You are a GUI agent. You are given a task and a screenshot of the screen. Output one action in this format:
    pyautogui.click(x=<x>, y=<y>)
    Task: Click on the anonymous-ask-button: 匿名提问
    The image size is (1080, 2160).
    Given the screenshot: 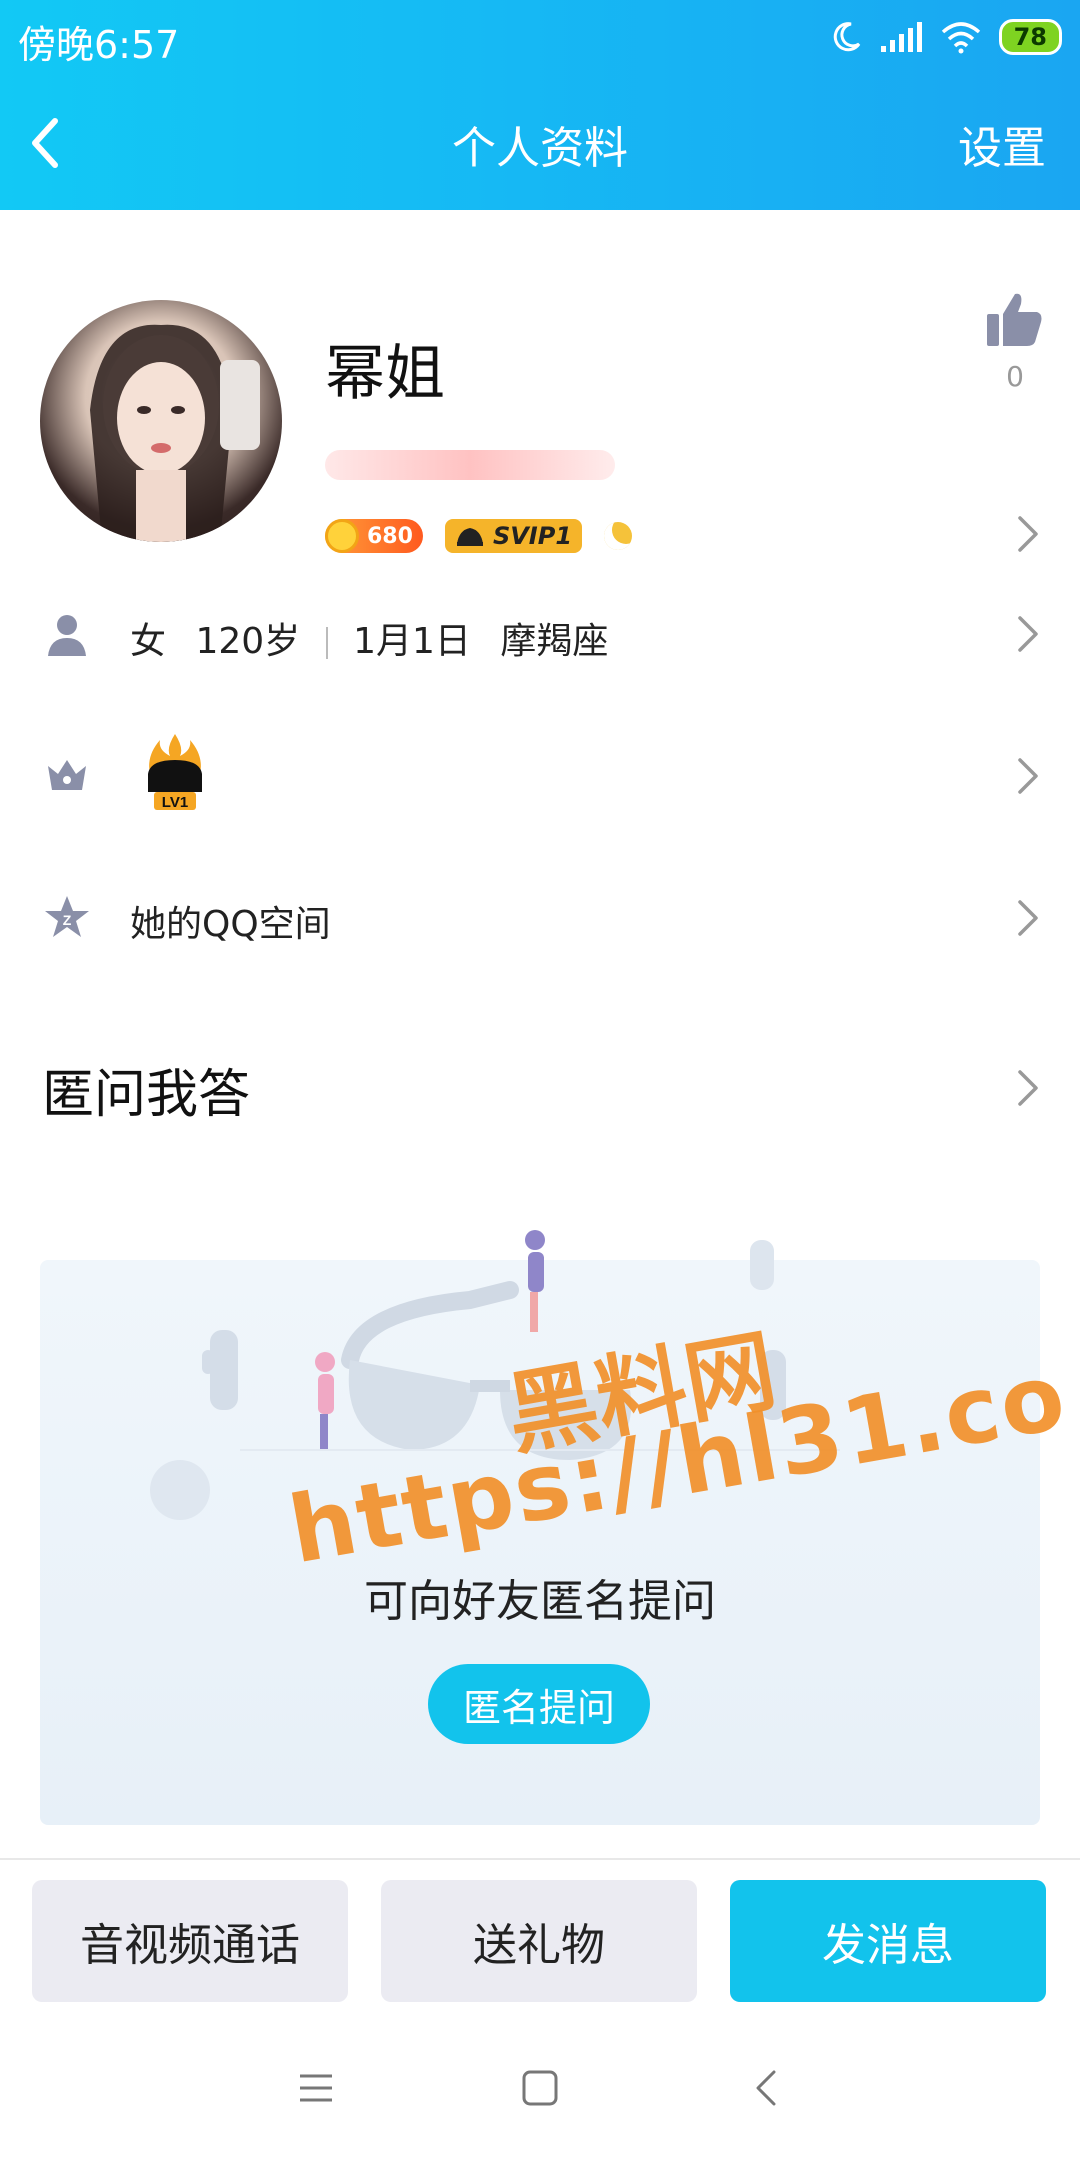 What is the action you would take?
    pyautogui.click(x=539, y=1704)
    